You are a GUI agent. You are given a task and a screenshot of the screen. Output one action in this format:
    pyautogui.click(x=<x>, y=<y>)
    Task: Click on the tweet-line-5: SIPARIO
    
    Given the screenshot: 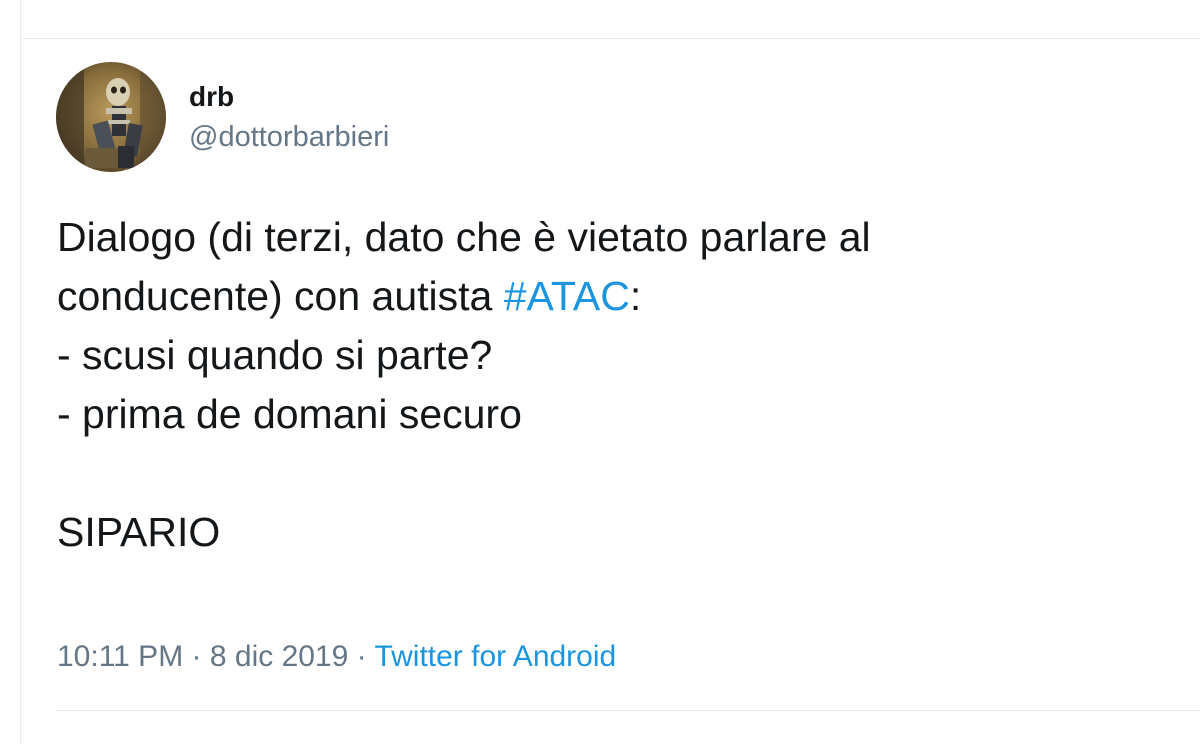 What is the action you would take?
    pyautogui.click(x=139, y=532)
    